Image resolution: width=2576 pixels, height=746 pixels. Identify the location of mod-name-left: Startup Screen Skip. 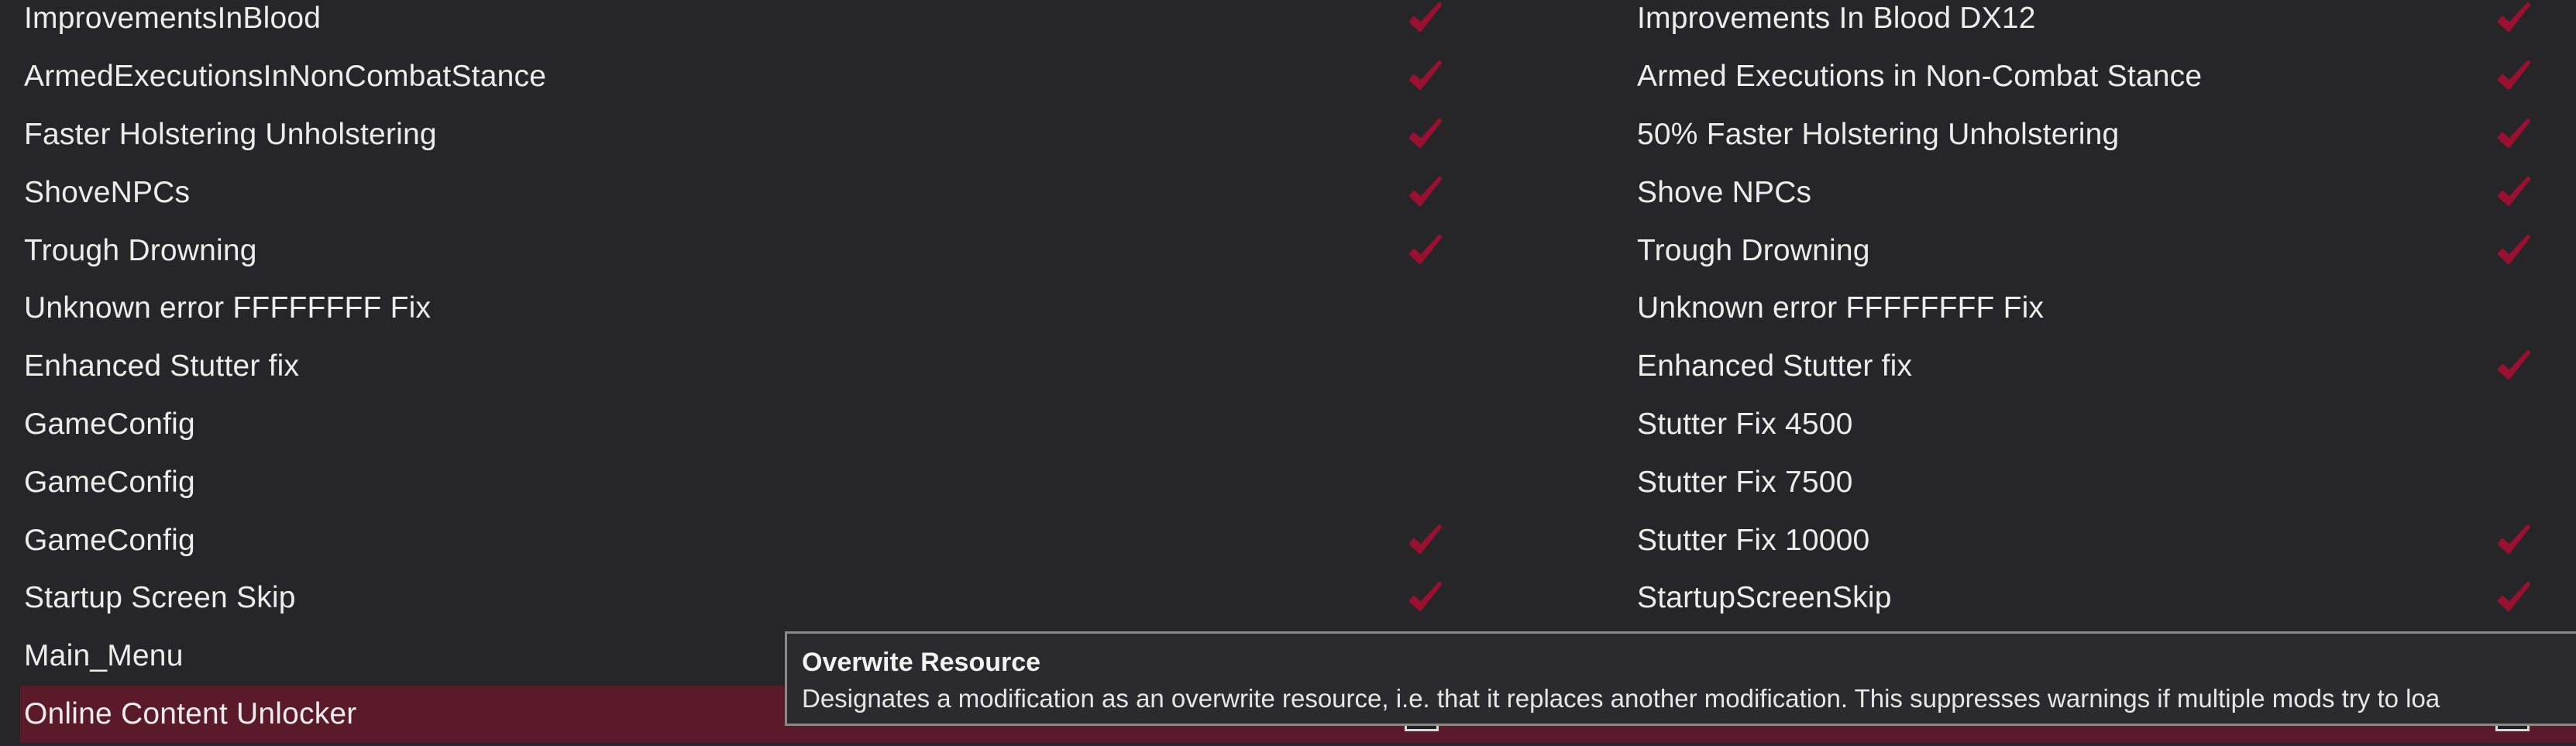
(160, 598).